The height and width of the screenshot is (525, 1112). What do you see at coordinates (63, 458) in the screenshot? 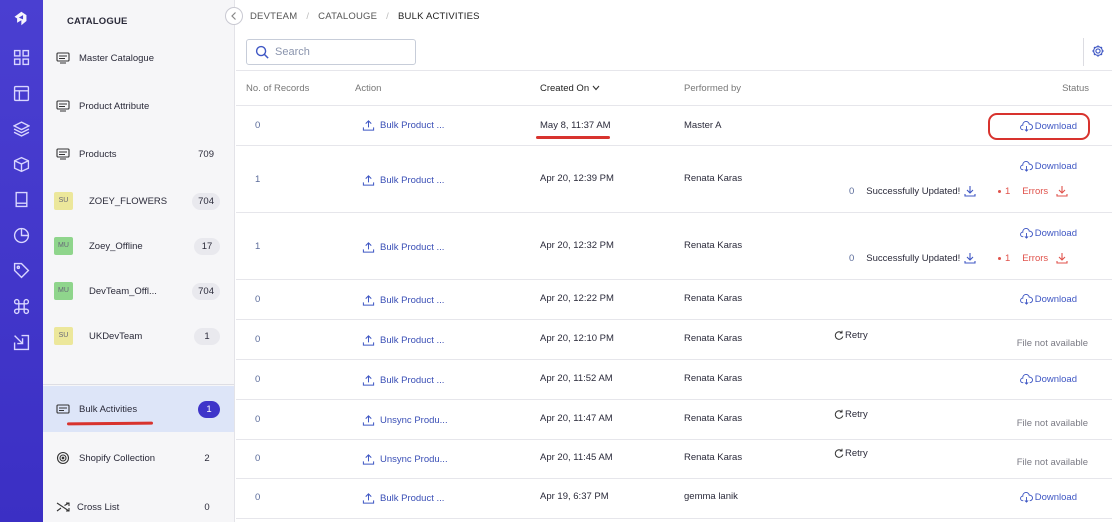
I see `collection-icon` at bounding box center [63, 458].